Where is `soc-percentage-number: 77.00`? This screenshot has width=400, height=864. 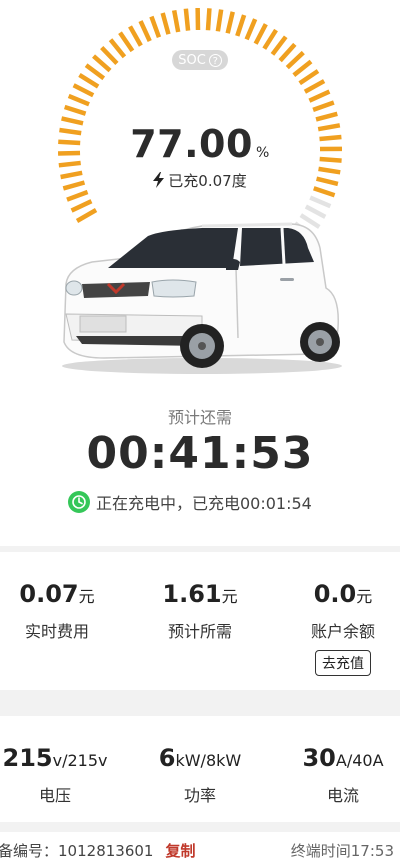 soc-percentage-number: 77.00 is located at coordinates (191, 144).